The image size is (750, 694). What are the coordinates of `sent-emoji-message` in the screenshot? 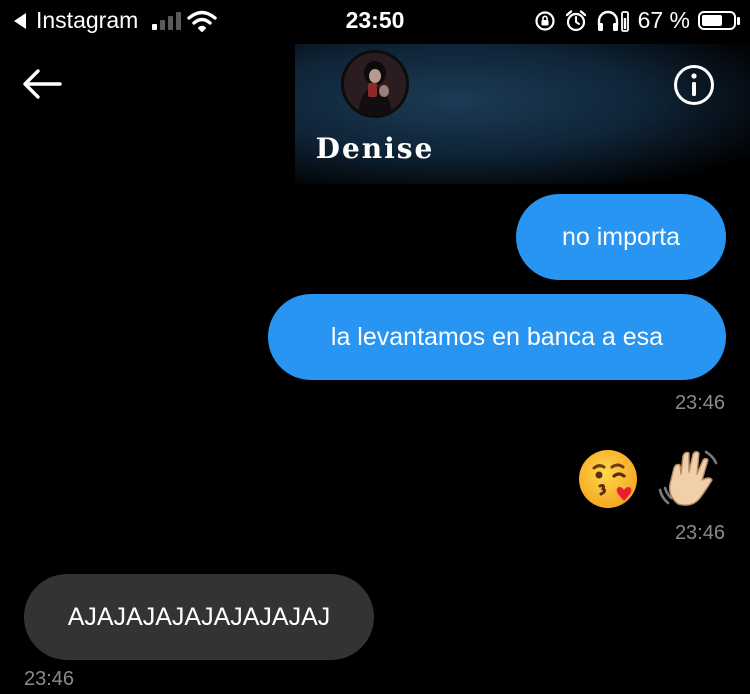 It's located at (649, 479).